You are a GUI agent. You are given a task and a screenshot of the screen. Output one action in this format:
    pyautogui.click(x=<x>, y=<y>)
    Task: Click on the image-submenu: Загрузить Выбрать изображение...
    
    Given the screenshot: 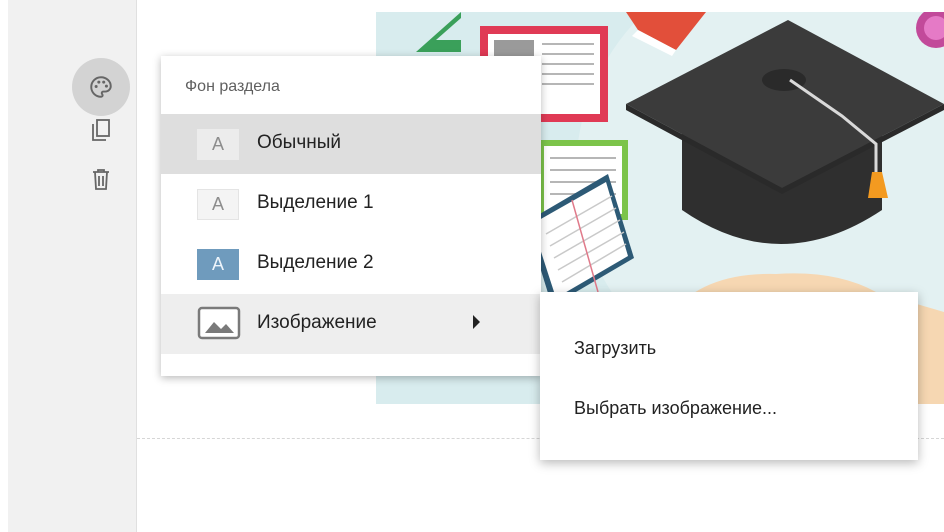 What is the action you would take?
    pyautogui.click(x=729, y=376)
    